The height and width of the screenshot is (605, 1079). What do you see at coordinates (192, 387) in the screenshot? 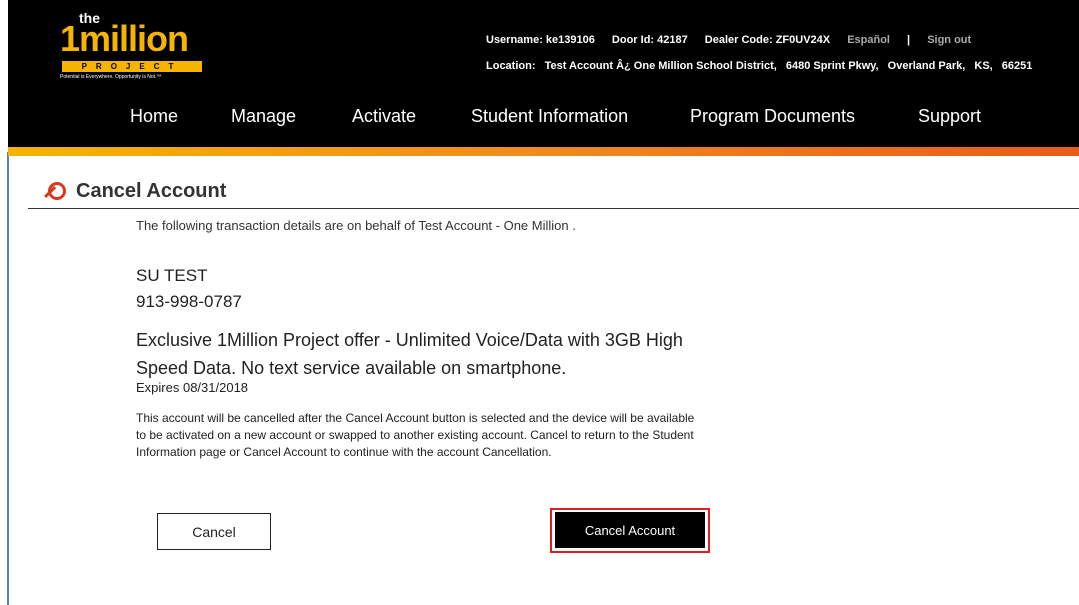
I see `offer-expiration: Expires 08/31/2018` at bounding box center [192, 387].